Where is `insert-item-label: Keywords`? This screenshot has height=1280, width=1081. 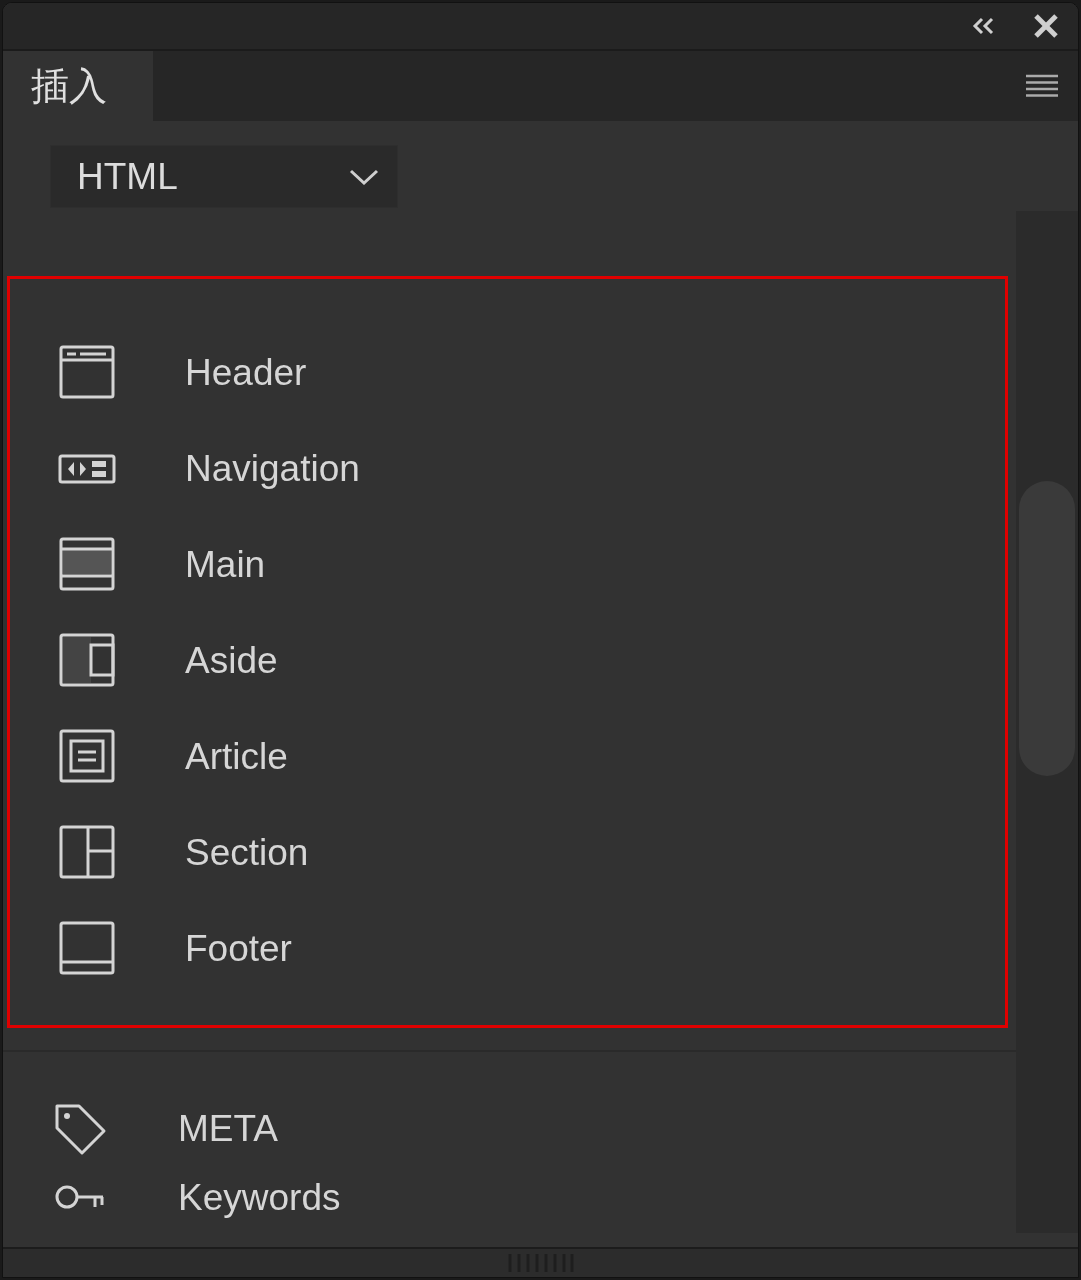 insert-item-label: Keywords is located at coordinates (259, 1197).